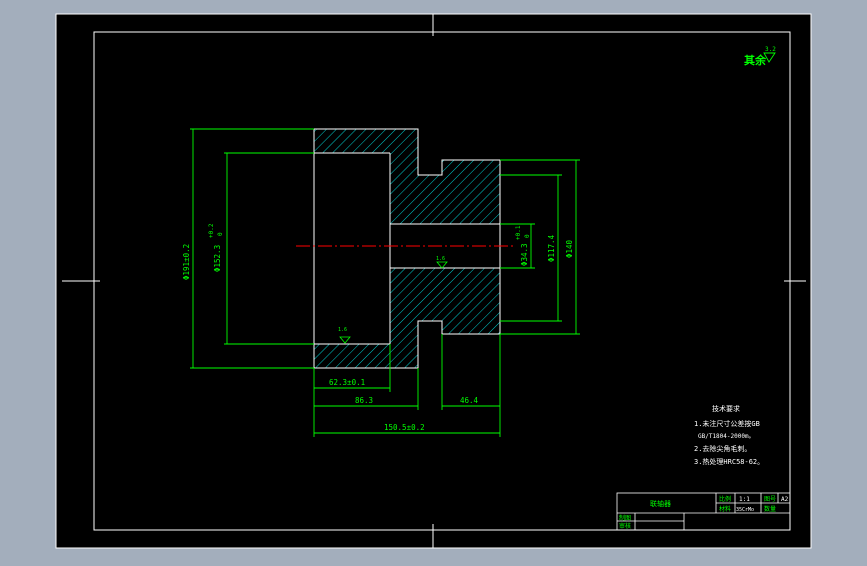 The height and width of the screenshot is (566, 867). I want to click on surface-finish-value: 3.2, so click(770, 49).